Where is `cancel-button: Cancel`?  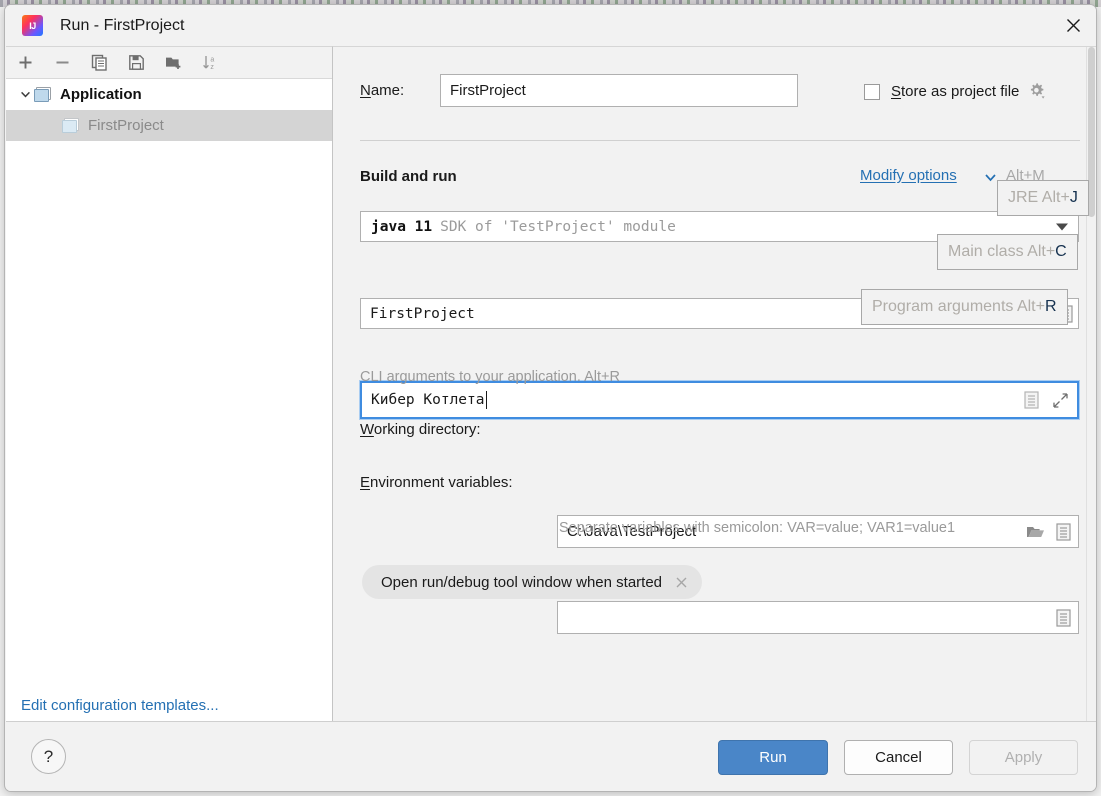
cancel-button: Cancel is located at coordinates (898, 757).